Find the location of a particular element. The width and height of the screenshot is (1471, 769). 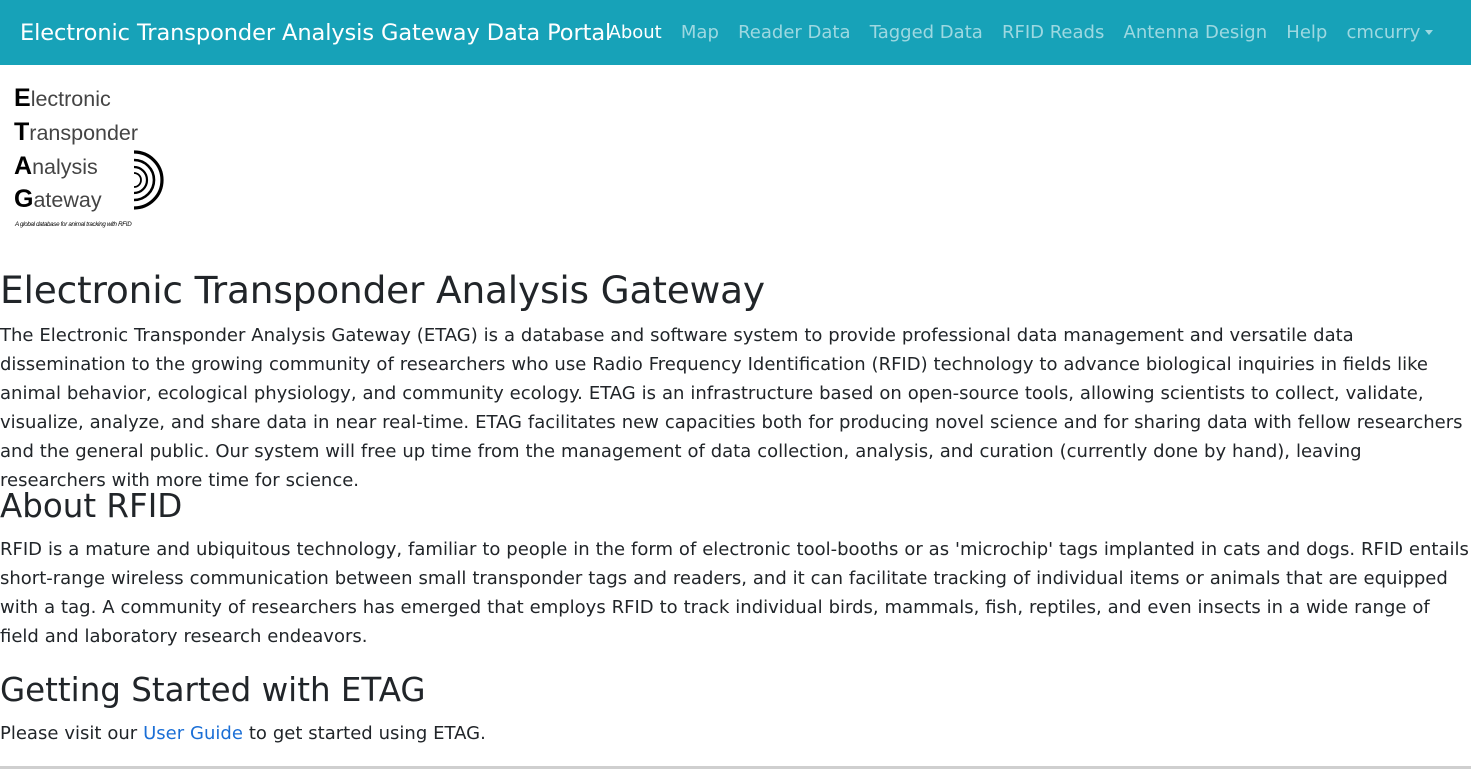

logo-line-transponder: Transponder is located at coordinates (76, 132).